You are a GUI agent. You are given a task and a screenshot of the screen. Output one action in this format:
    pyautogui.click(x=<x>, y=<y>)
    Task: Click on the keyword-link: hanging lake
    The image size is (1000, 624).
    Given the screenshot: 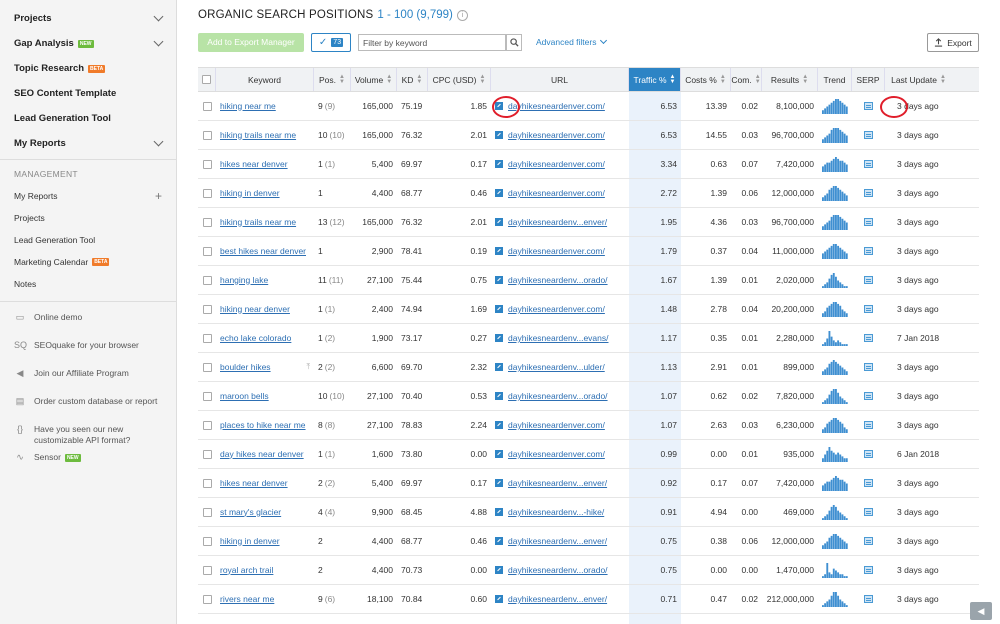 What is the action you would take?
    pyautogui.click(x=244, y=280)
    